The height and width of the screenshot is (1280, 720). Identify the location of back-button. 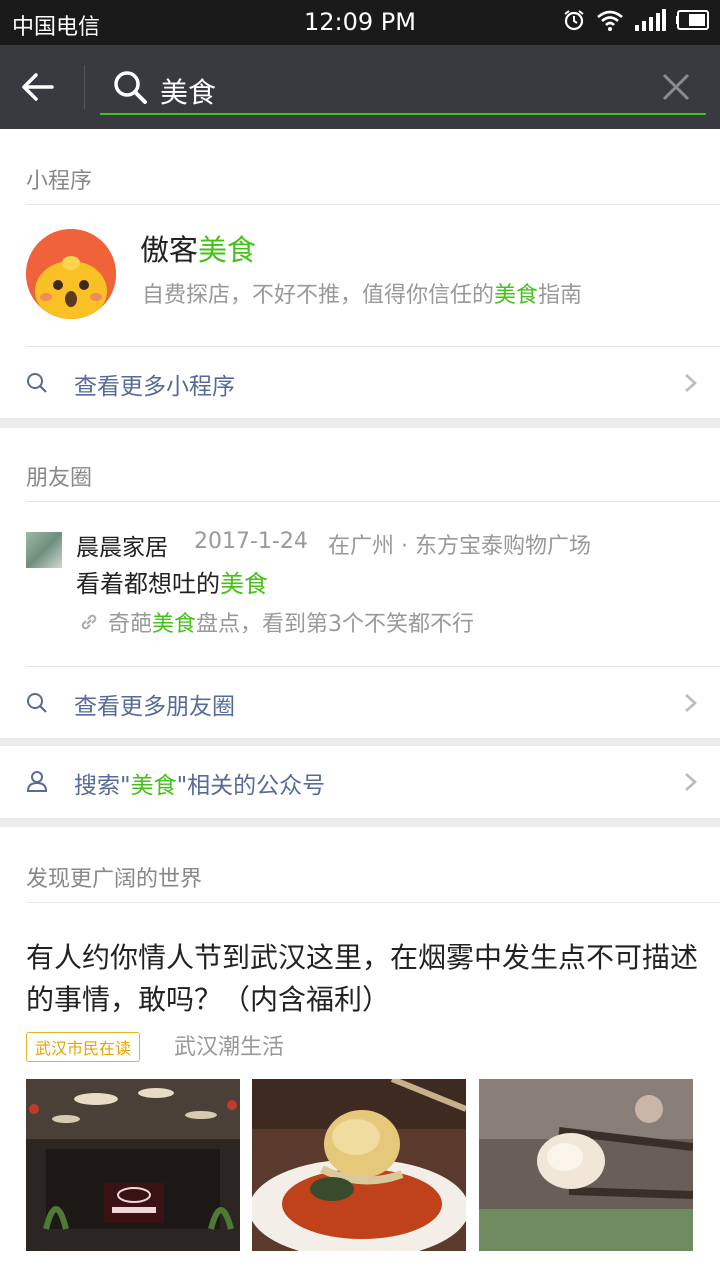
(42, 87).